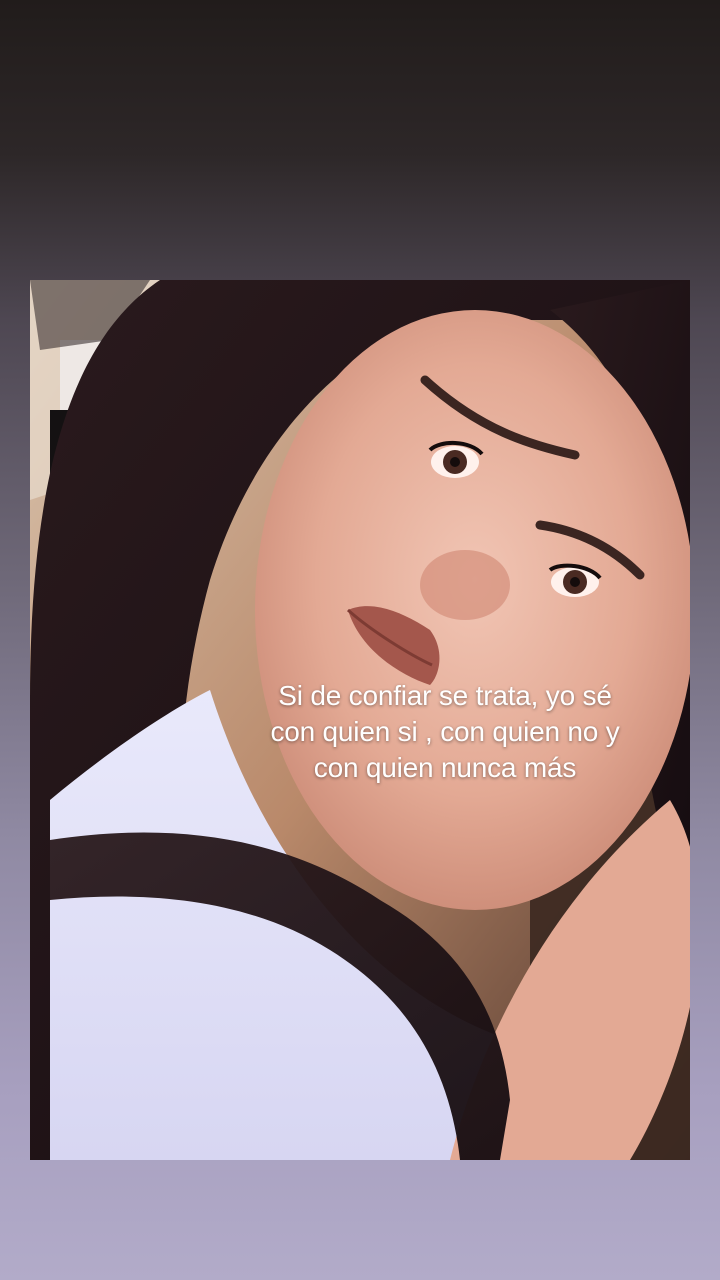 This screenshot has width=720, height=1280. Describe the element at coordinates (445, 695) in the screenshot. I see `caption-line-1: Si de confiar se trata, yo sé` at that location.